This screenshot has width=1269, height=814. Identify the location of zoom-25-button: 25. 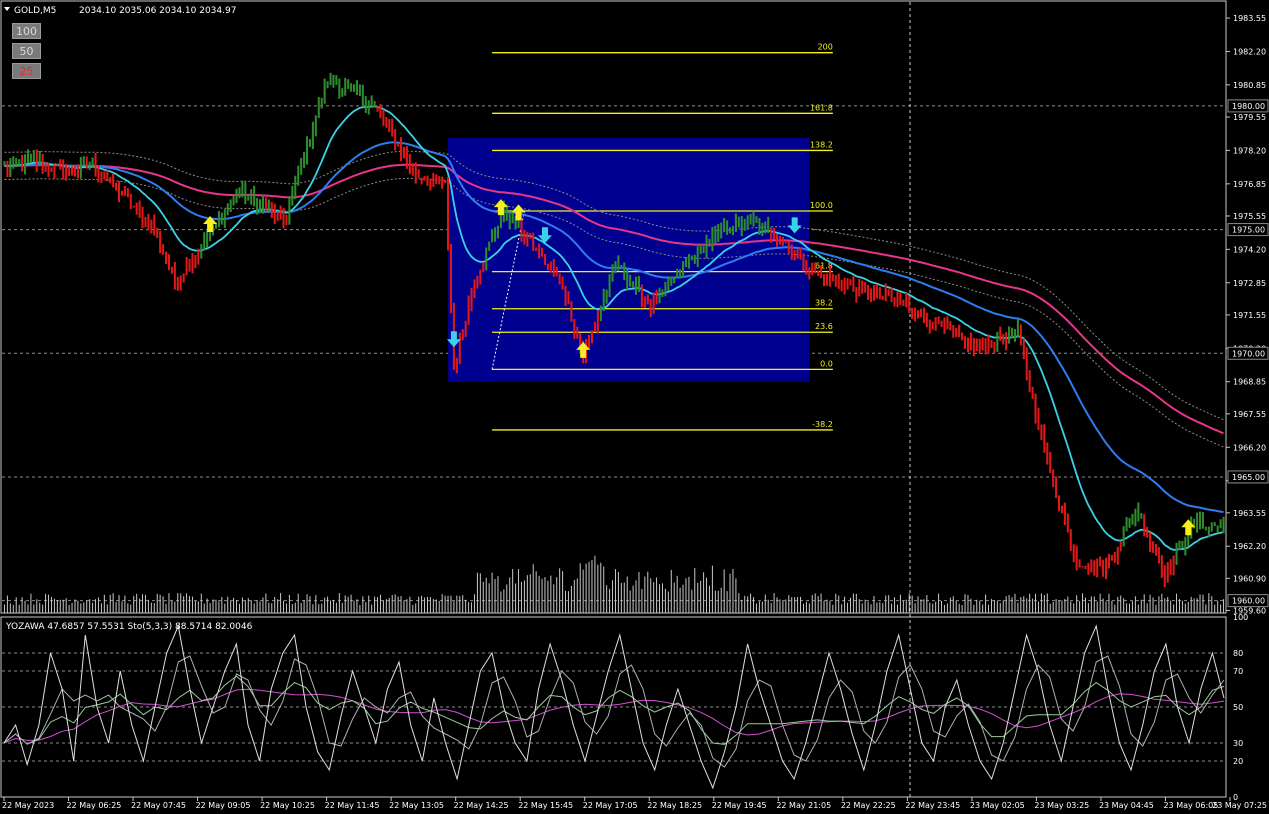
(26, 71).